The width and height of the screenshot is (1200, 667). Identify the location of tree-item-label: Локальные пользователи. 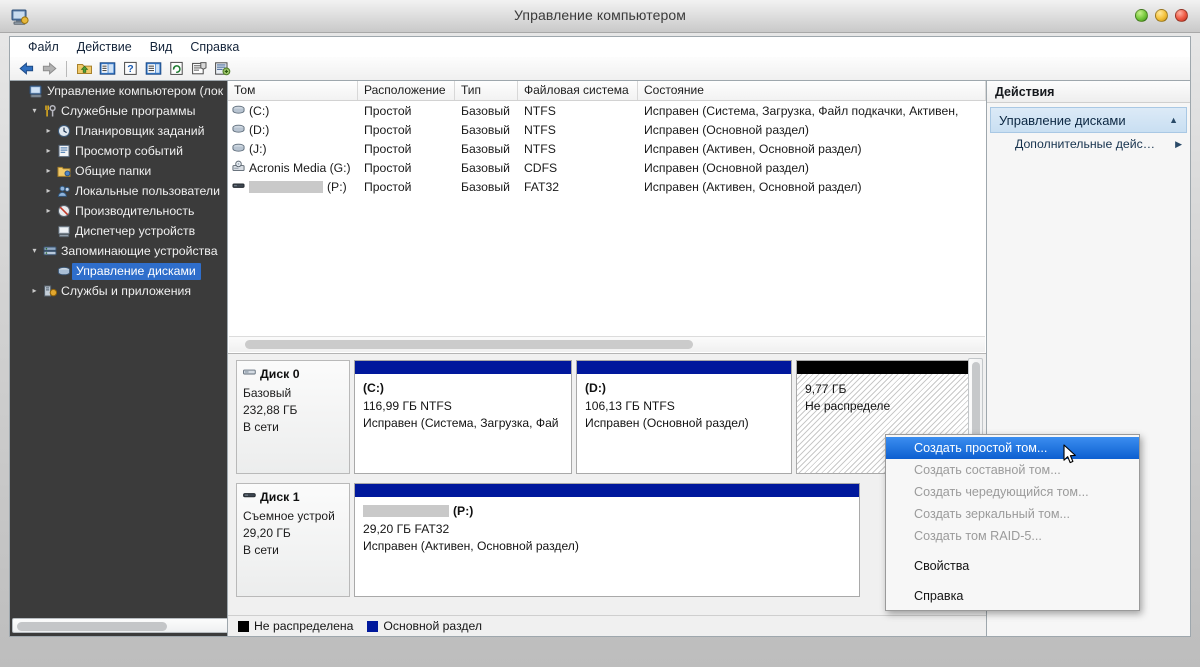
(147, 191).